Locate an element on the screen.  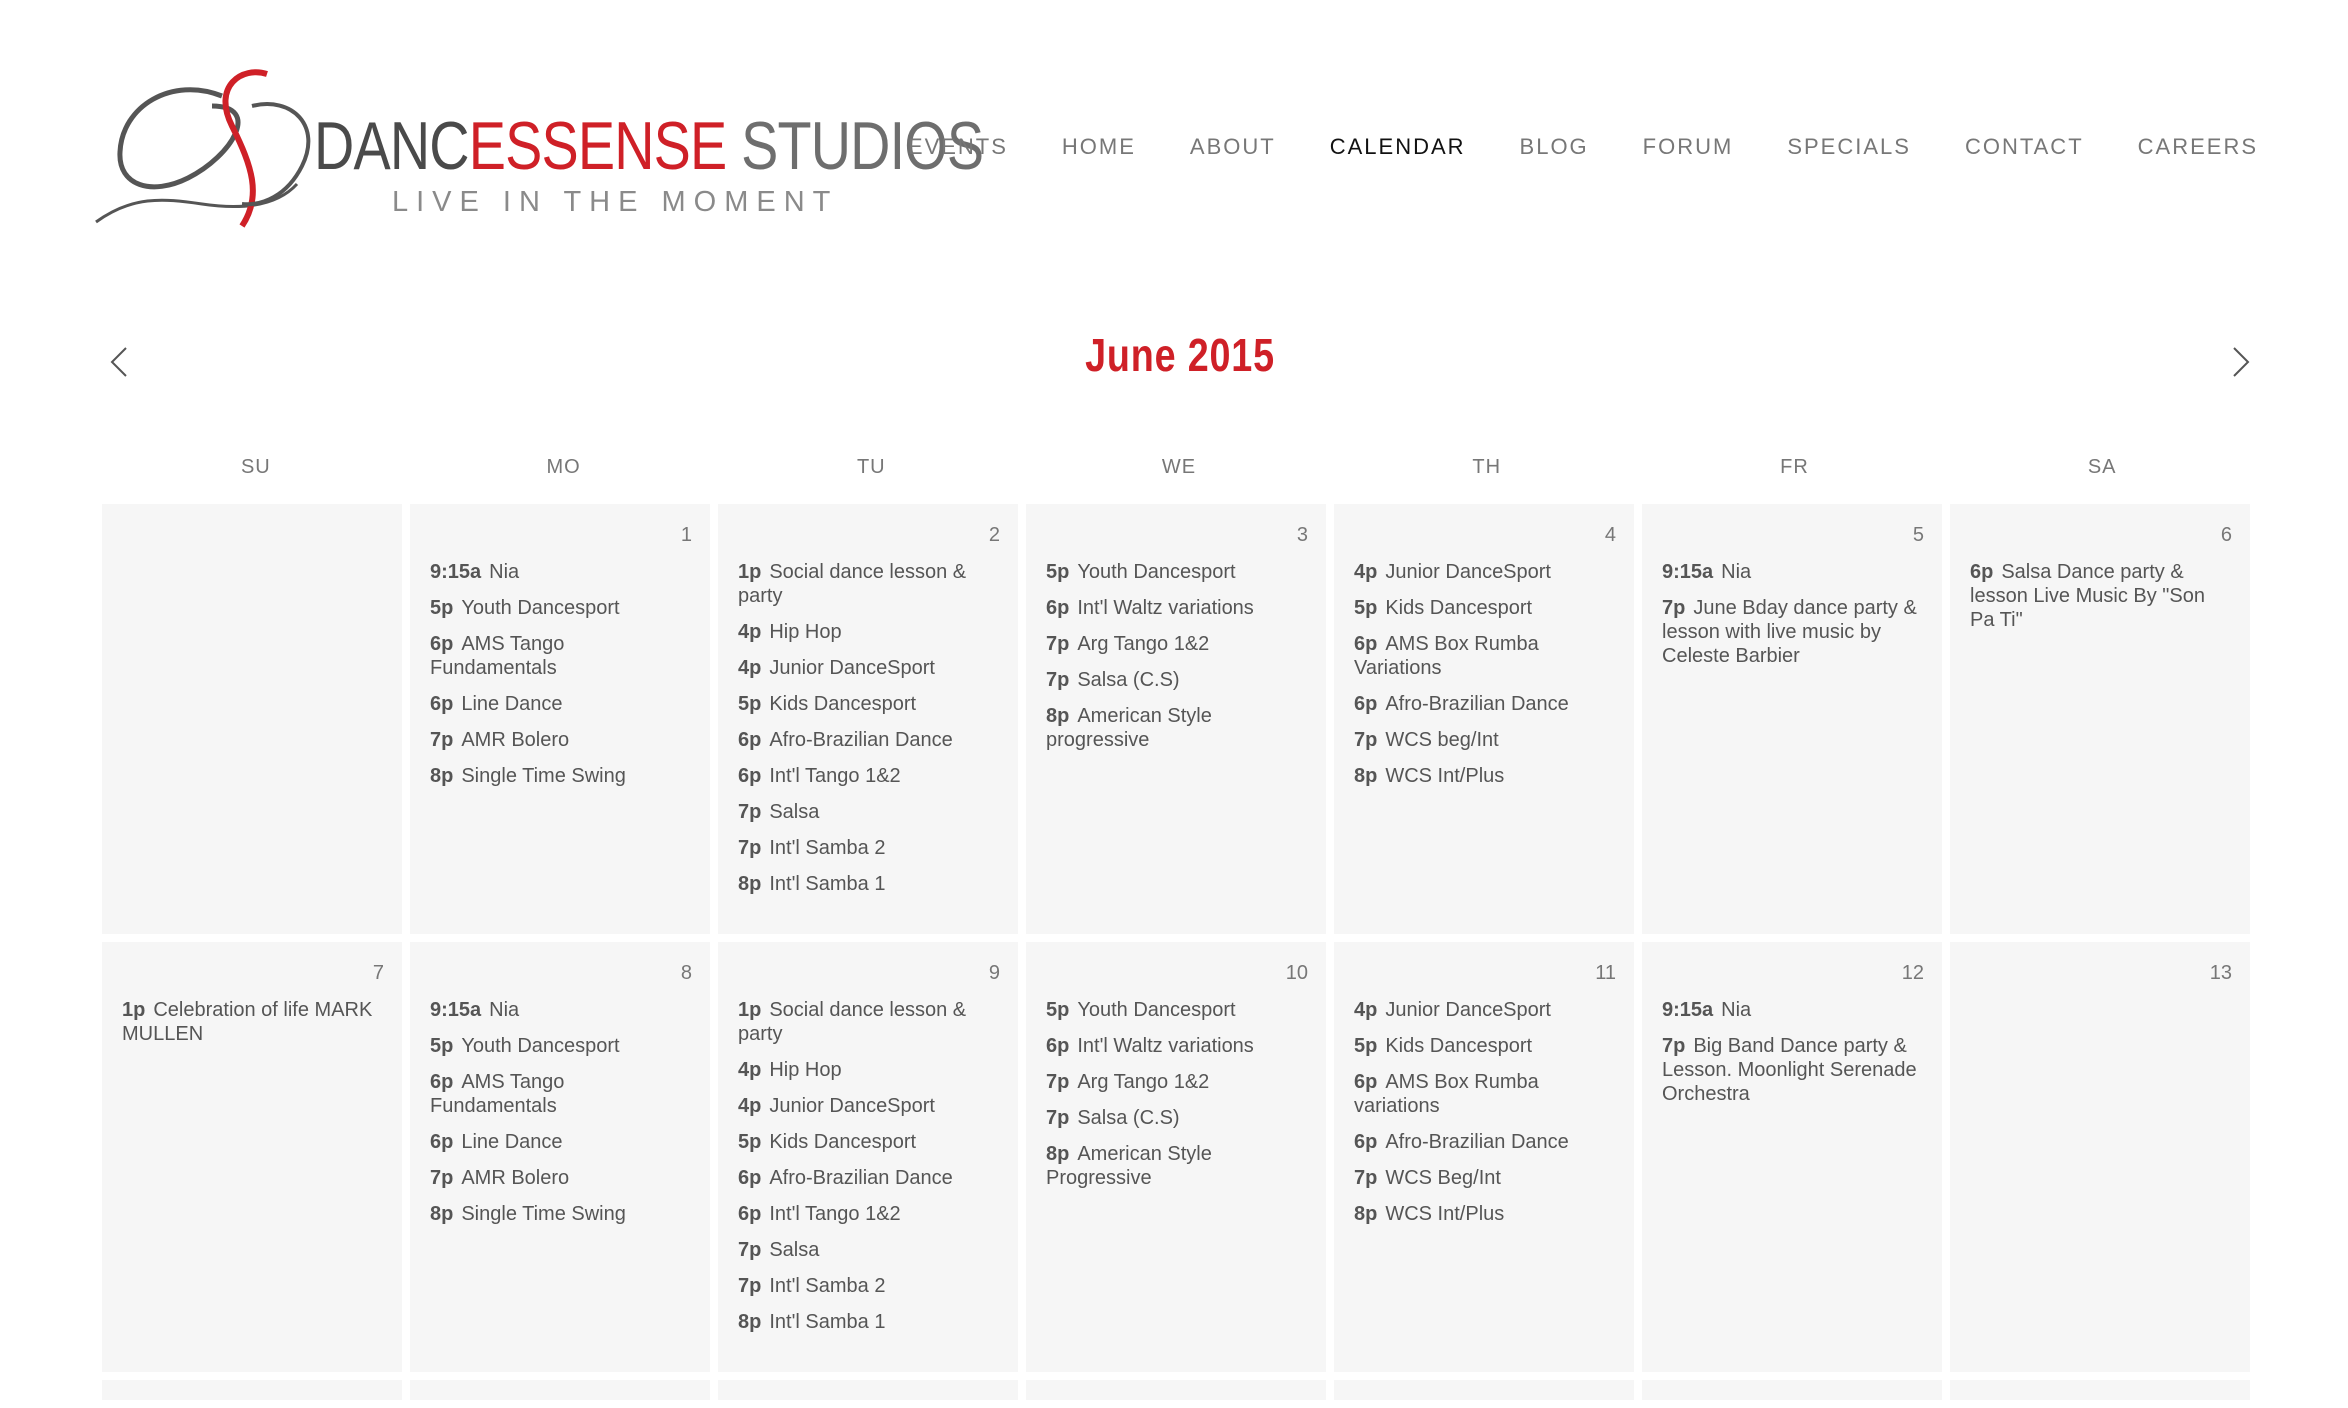
event-title: Salsa is located at coordinates (794, 812).